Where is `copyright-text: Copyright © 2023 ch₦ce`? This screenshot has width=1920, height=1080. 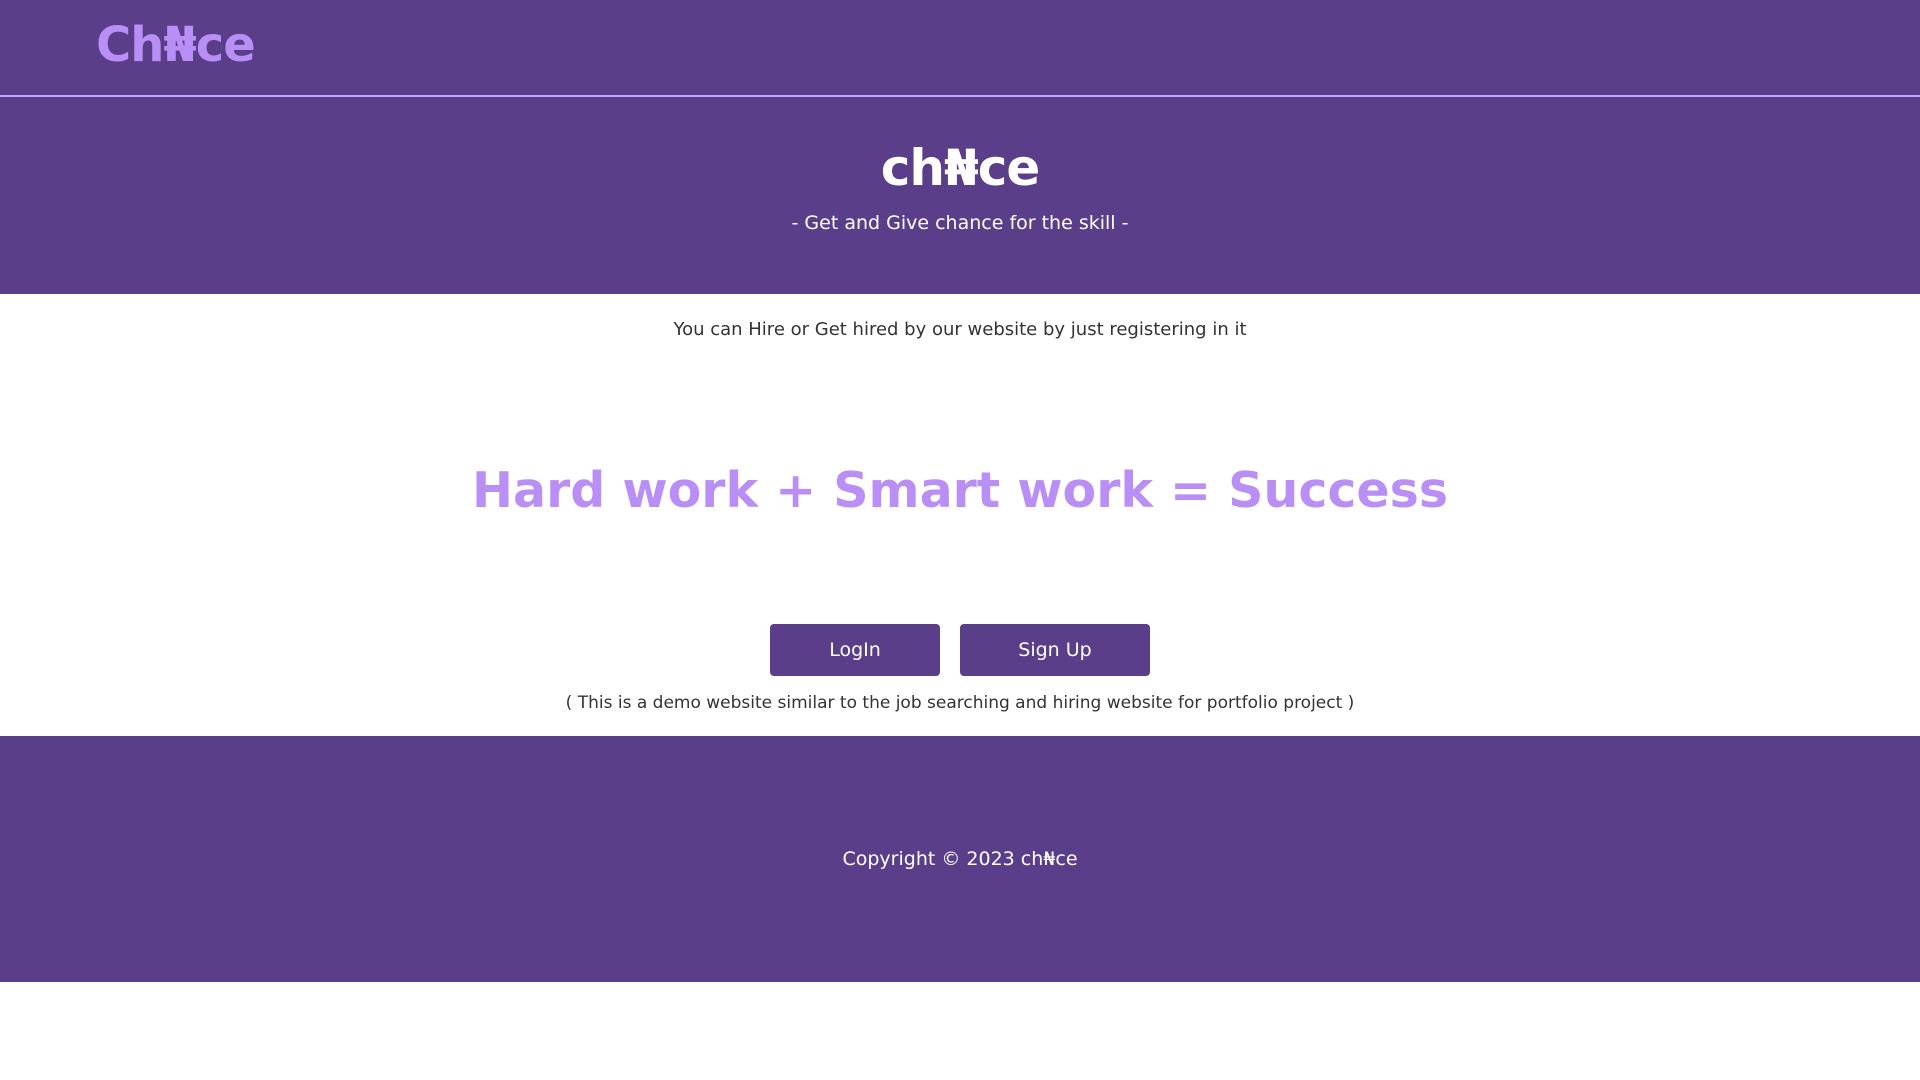 copyright-text: Copyright © 2023 ch₦ce is located at coordinates (960, 859).